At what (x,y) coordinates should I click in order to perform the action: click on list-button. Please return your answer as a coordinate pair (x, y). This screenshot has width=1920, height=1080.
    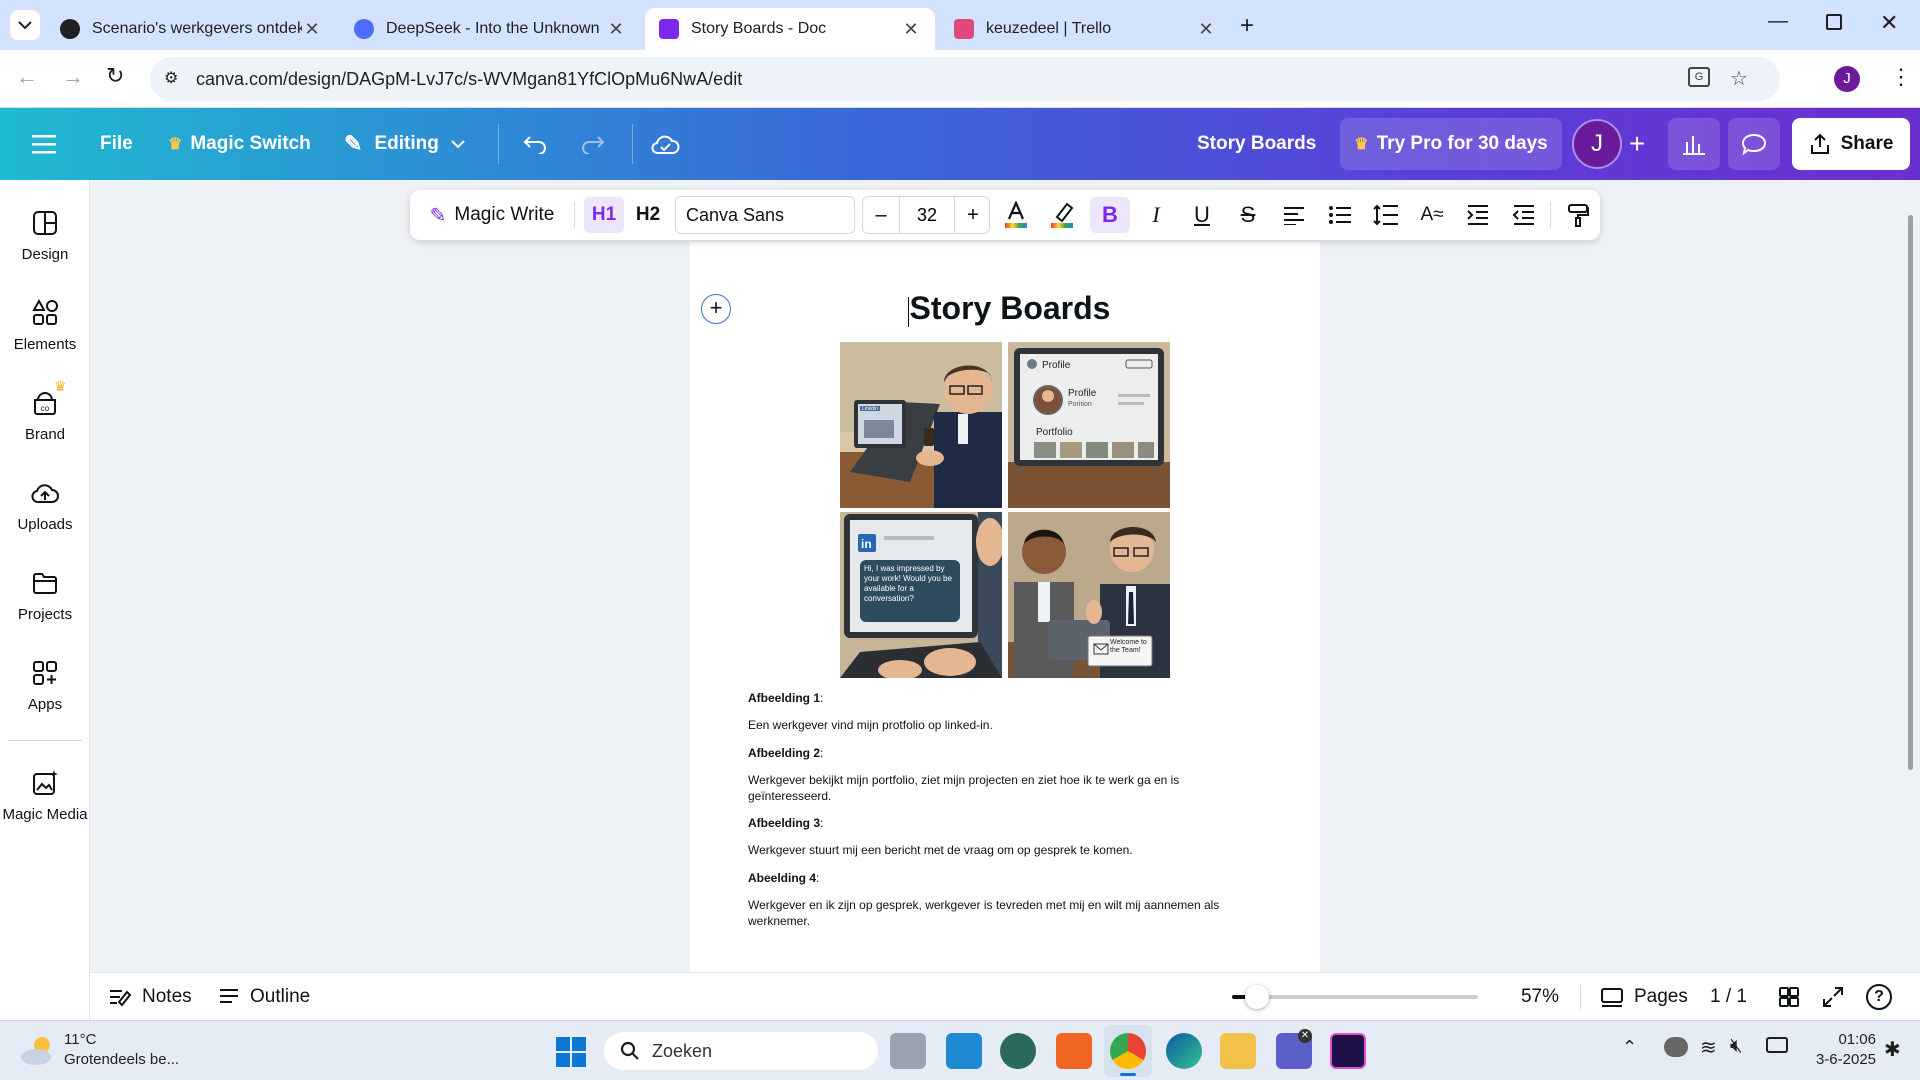
    Looking at the image, I should click on (1340, 215).